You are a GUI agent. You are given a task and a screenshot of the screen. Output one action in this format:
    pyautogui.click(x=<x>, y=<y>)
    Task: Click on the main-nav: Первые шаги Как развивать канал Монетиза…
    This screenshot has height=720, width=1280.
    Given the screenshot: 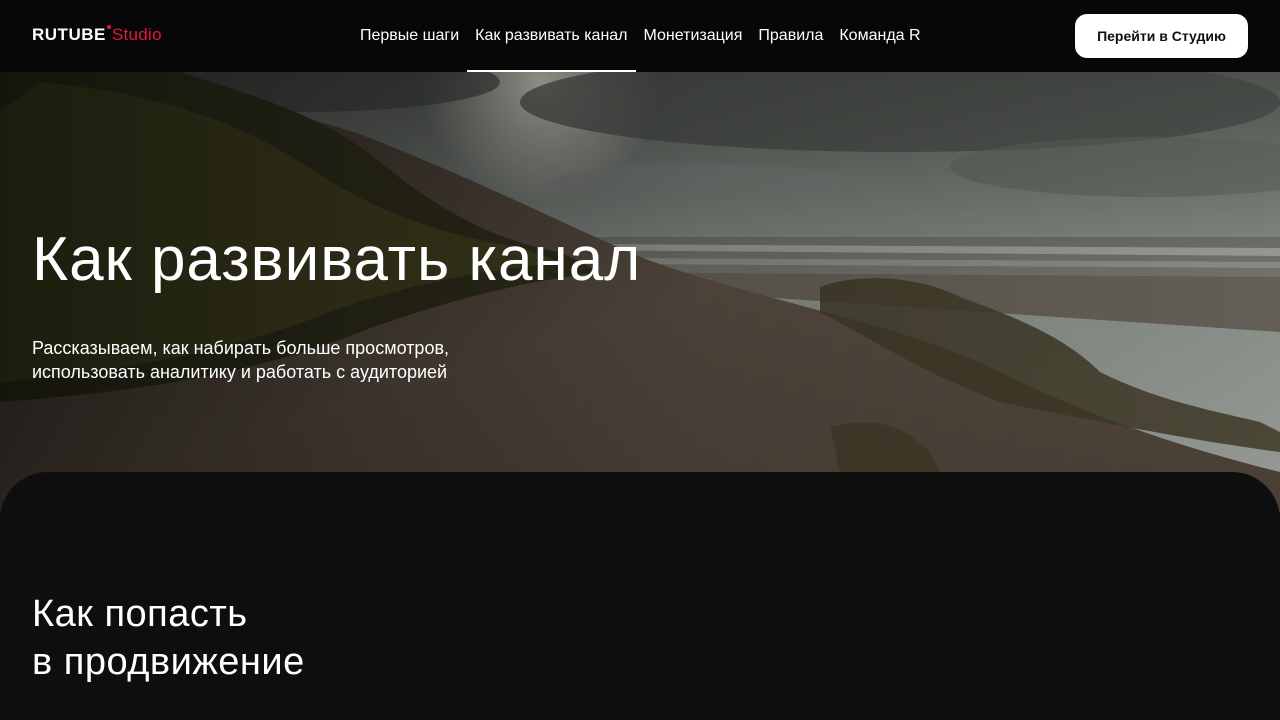 What is the action you would take?
    pyautogui.click(x=640, y=36)
    